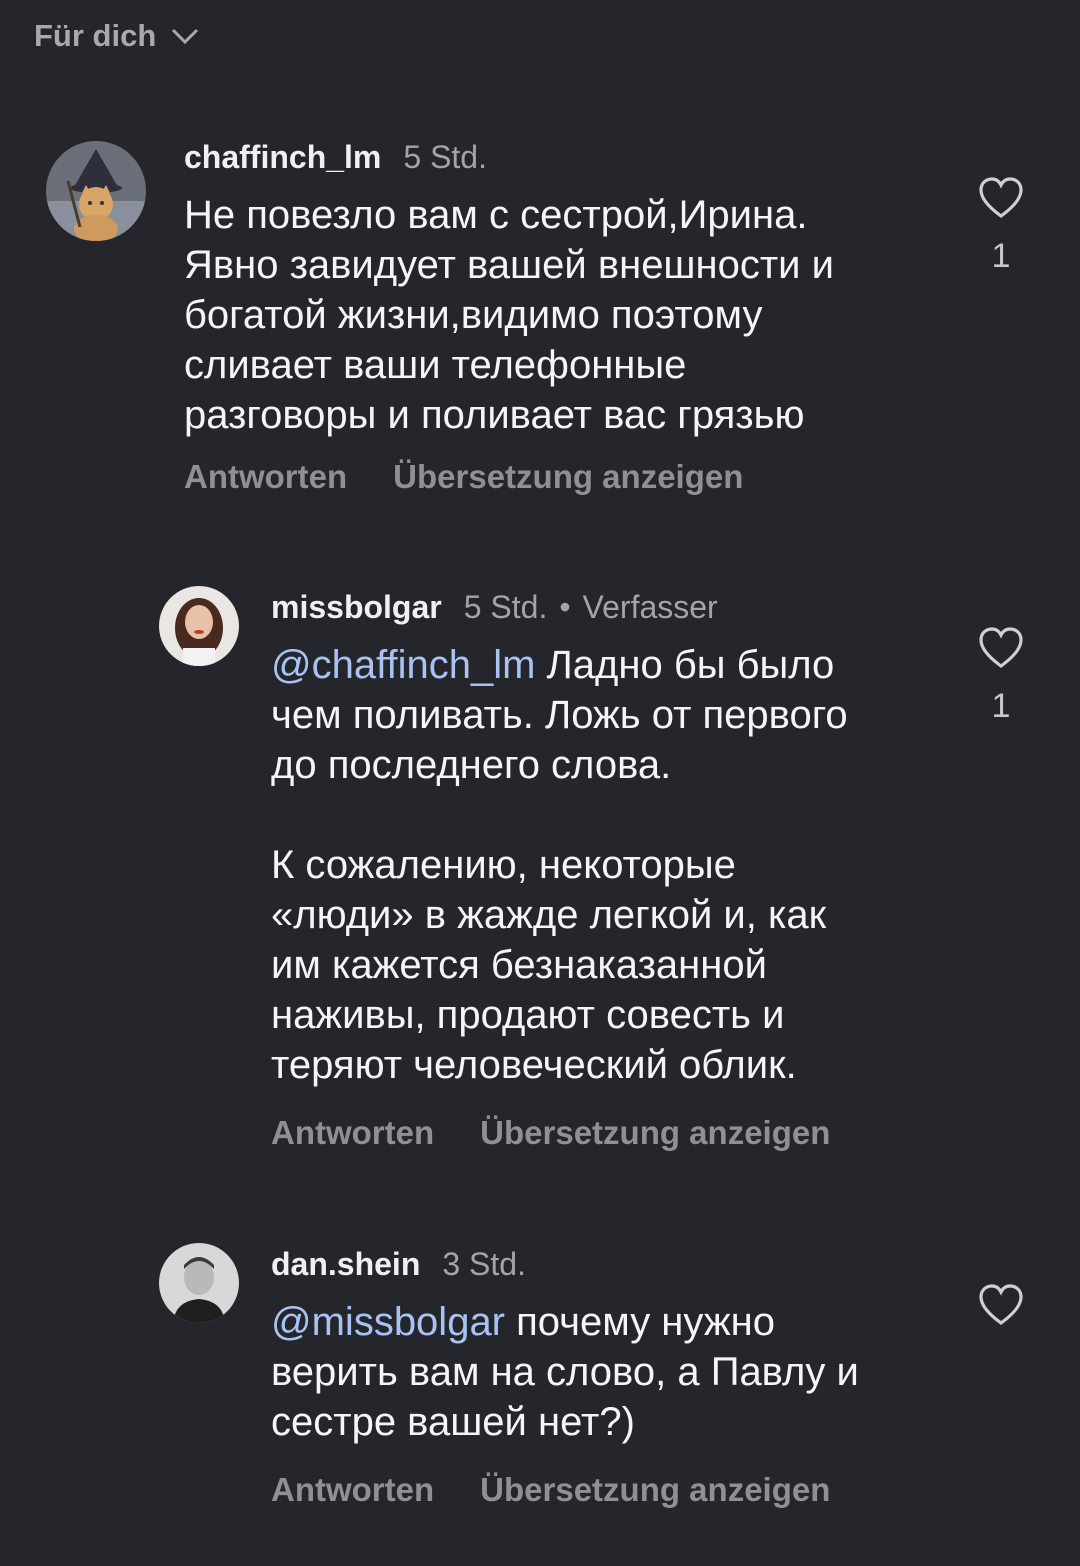 The height and width of the screenshot is (1566, 1080). What do you see at coordinates (356, 607) in the screenshot?
I see `comment-username: missbolgar` at bounding box center [356, 607].